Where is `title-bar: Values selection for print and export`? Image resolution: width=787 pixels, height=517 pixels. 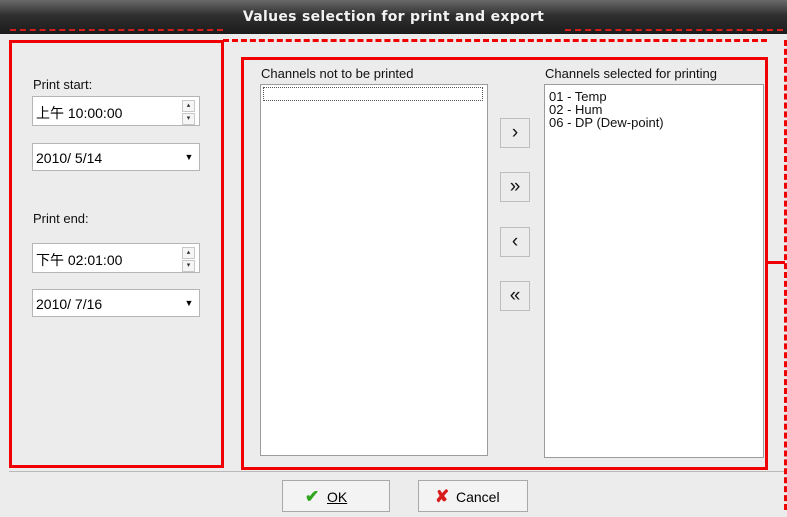
title-bar: Values selection for print and export is located at coordinates (393, 17).